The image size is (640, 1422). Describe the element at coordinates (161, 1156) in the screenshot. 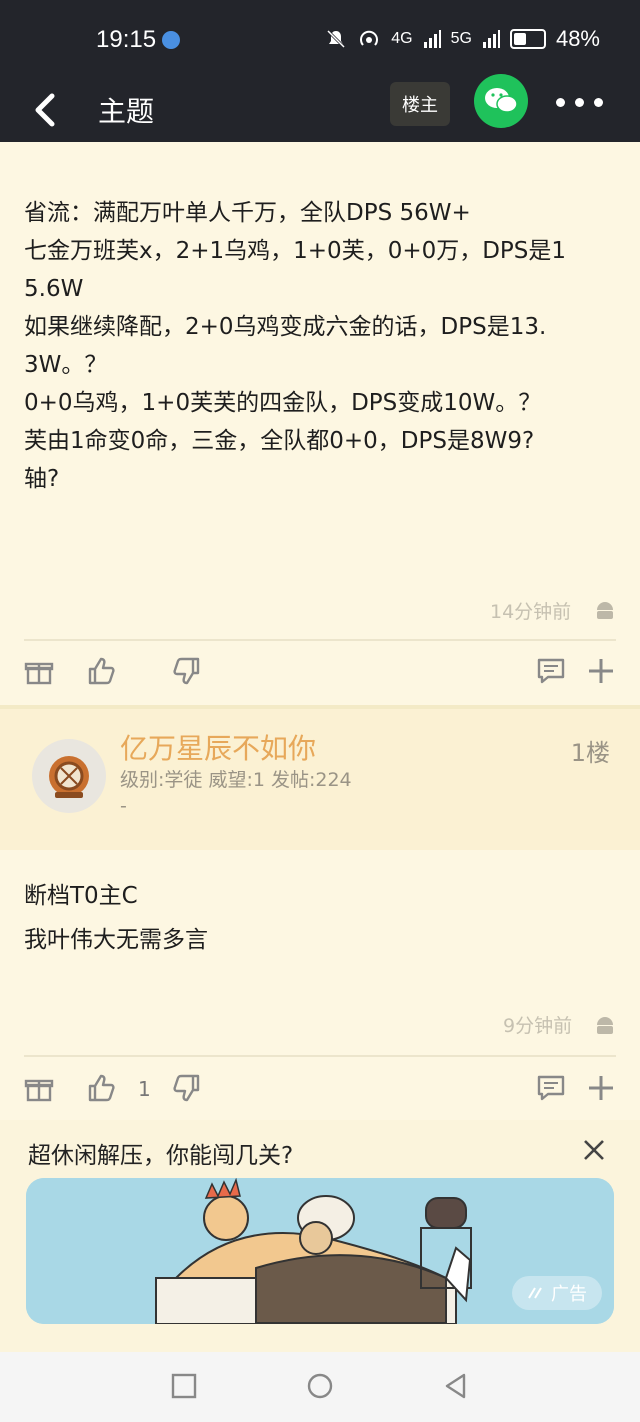

I see `ad-title: 超休闲解压，你能闯几关?` at that location.